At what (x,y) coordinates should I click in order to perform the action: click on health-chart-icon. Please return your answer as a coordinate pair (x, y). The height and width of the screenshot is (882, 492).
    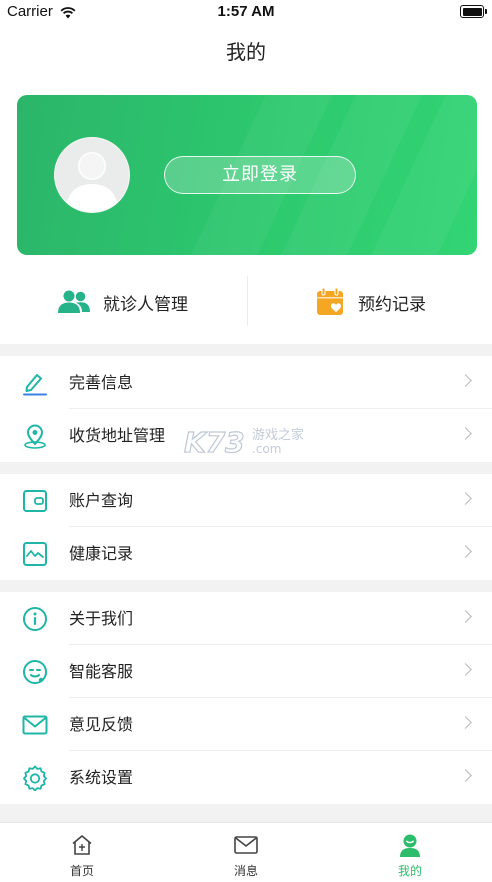
    Looking at the image, I should click on (35, 554).